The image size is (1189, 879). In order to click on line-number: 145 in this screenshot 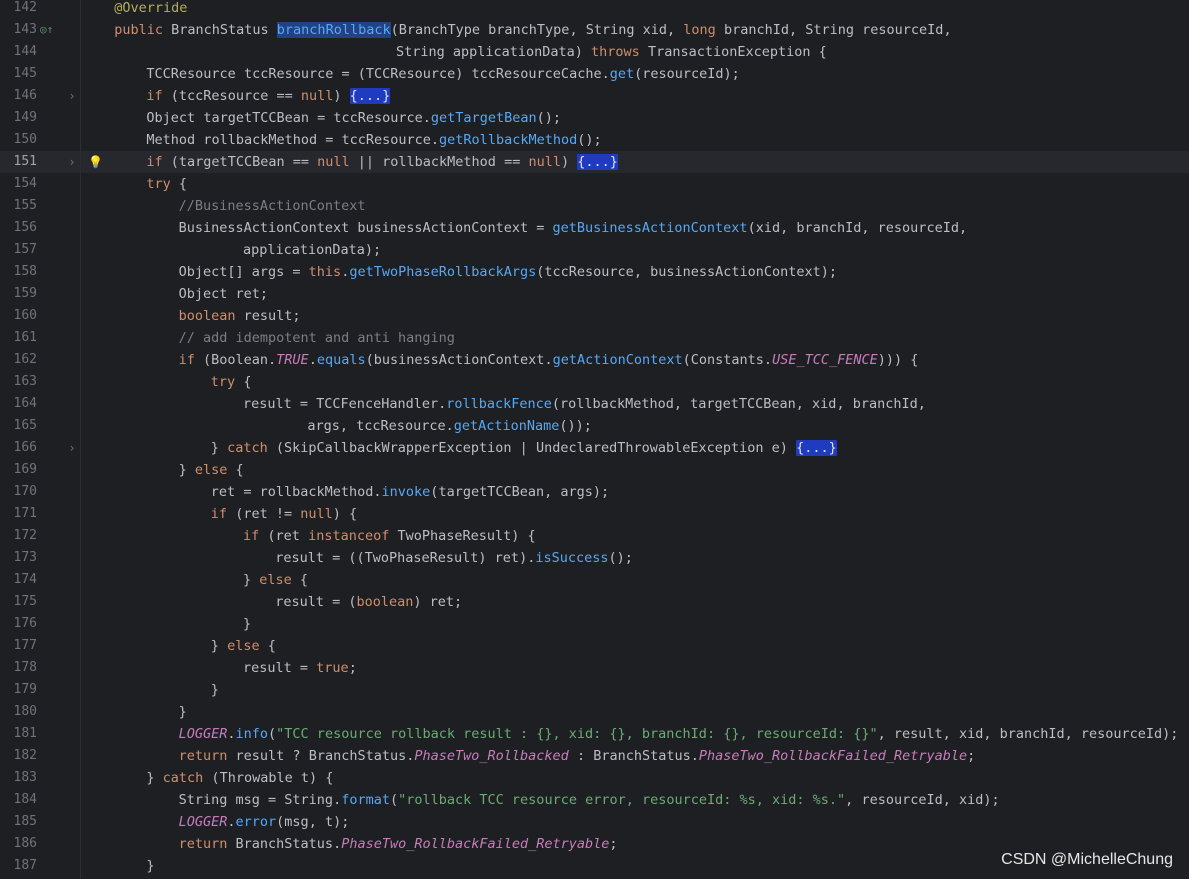, I will do `click(25, 73)`.